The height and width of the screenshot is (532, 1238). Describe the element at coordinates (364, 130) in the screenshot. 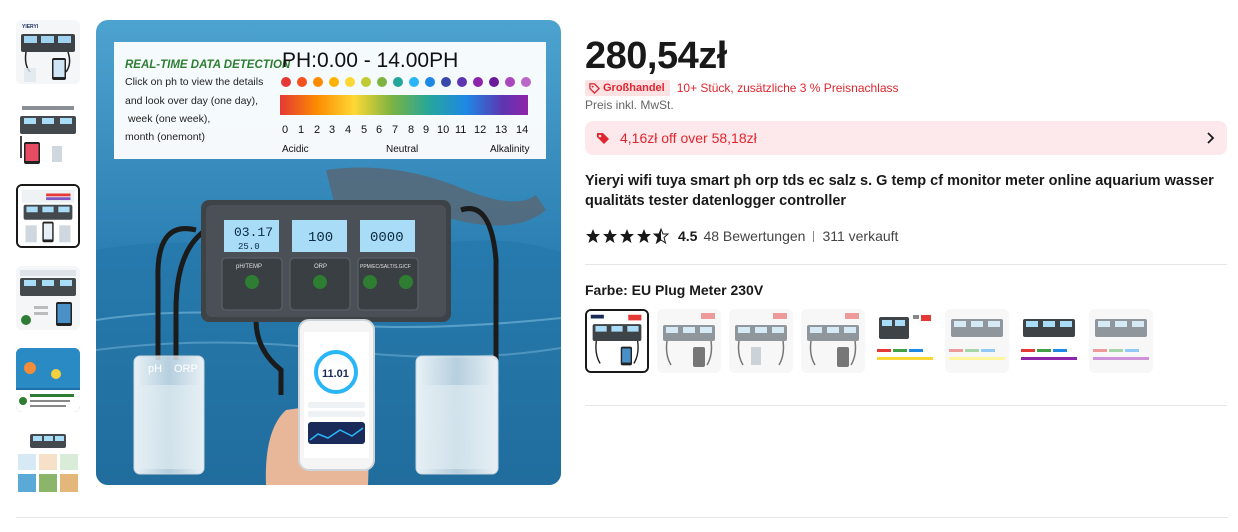

I see `svg-text: 5` at that location.